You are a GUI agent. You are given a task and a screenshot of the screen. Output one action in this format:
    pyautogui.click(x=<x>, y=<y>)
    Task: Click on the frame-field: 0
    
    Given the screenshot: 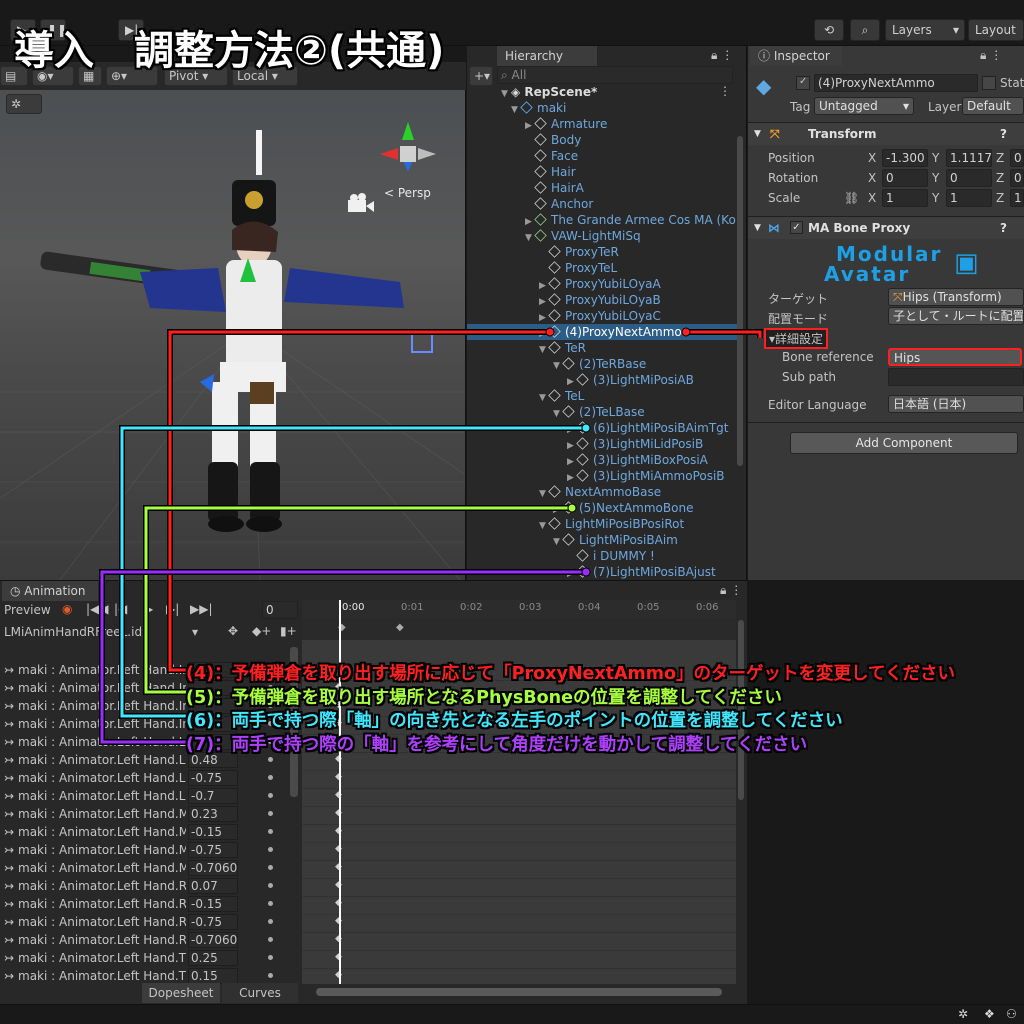 What is the action you would take?
    pyautogui.click(x=280, y=610)
    